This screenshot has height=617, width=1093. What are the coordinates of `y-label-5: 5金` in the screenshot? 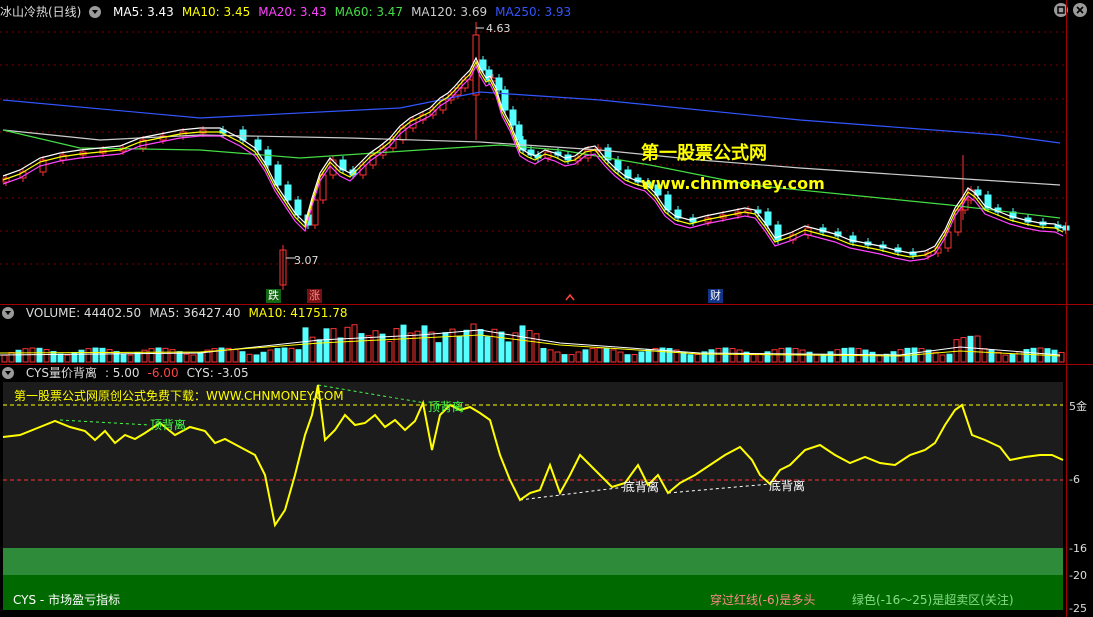 It's located at (1078, 406).